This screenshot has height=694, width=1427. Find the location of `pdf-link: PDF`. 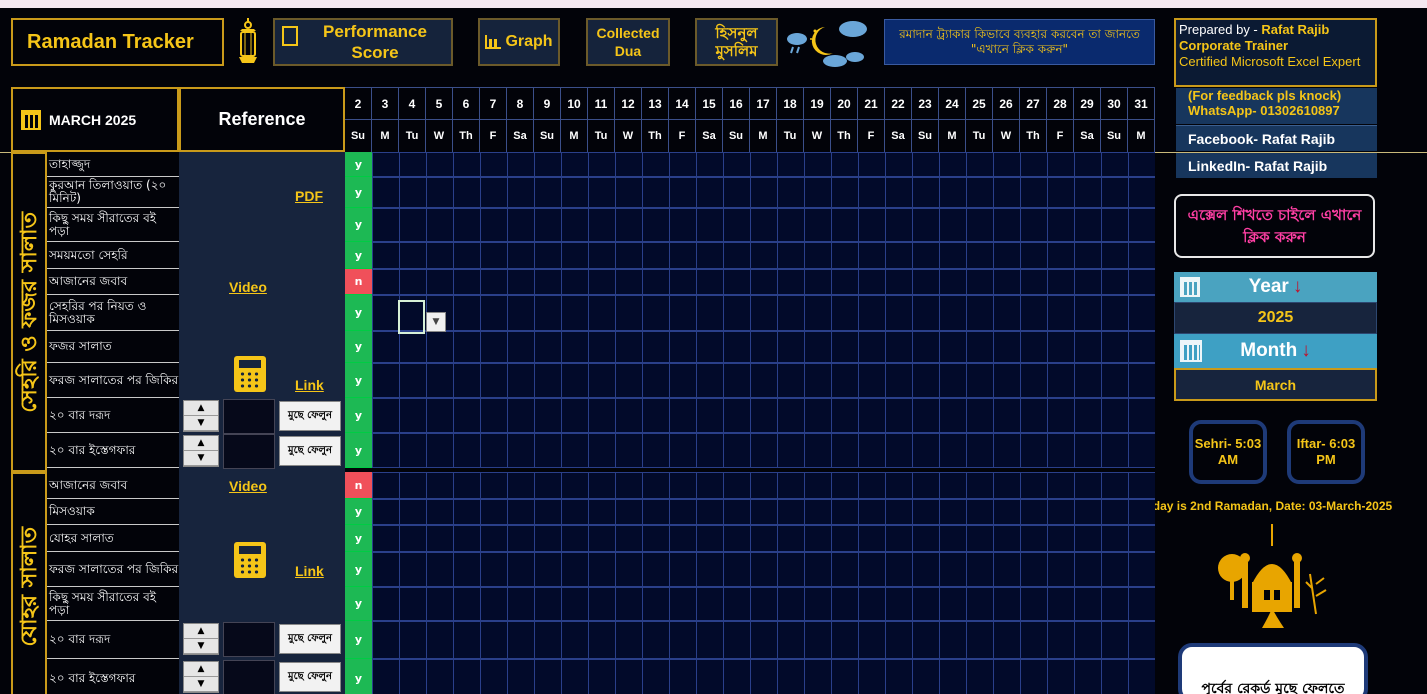

pdf-link: PDF is located at coordinates (309, 196).